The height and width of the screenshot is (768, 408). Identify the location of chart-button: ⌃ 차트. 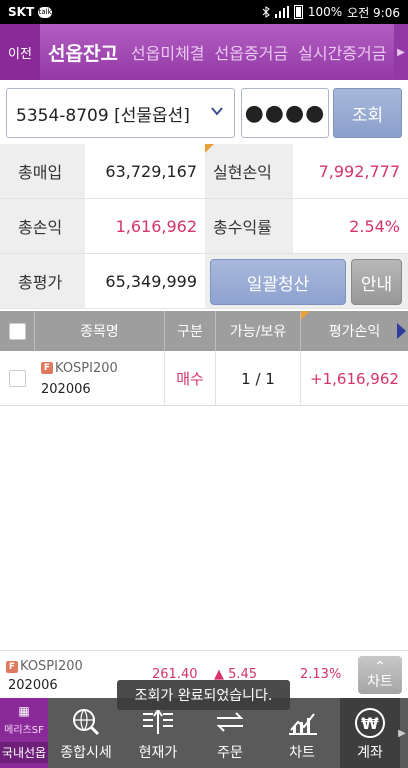
(380, 675).